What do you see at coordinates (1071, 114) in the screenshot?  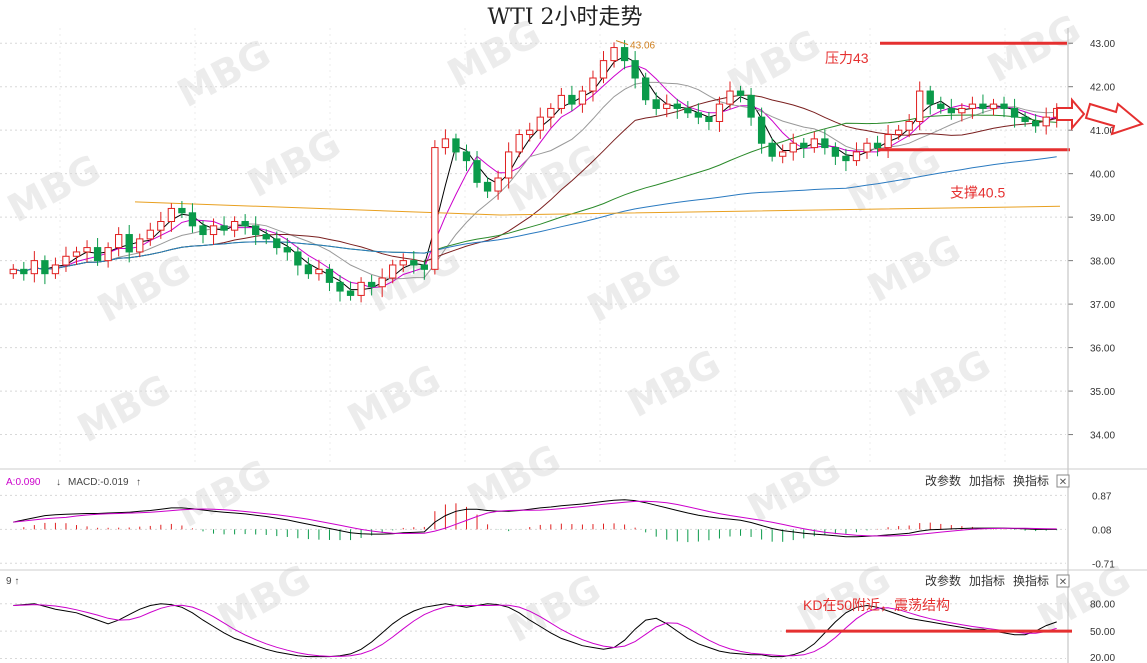 I see `arrow-right-icon` at bounding box center [1071, 114].